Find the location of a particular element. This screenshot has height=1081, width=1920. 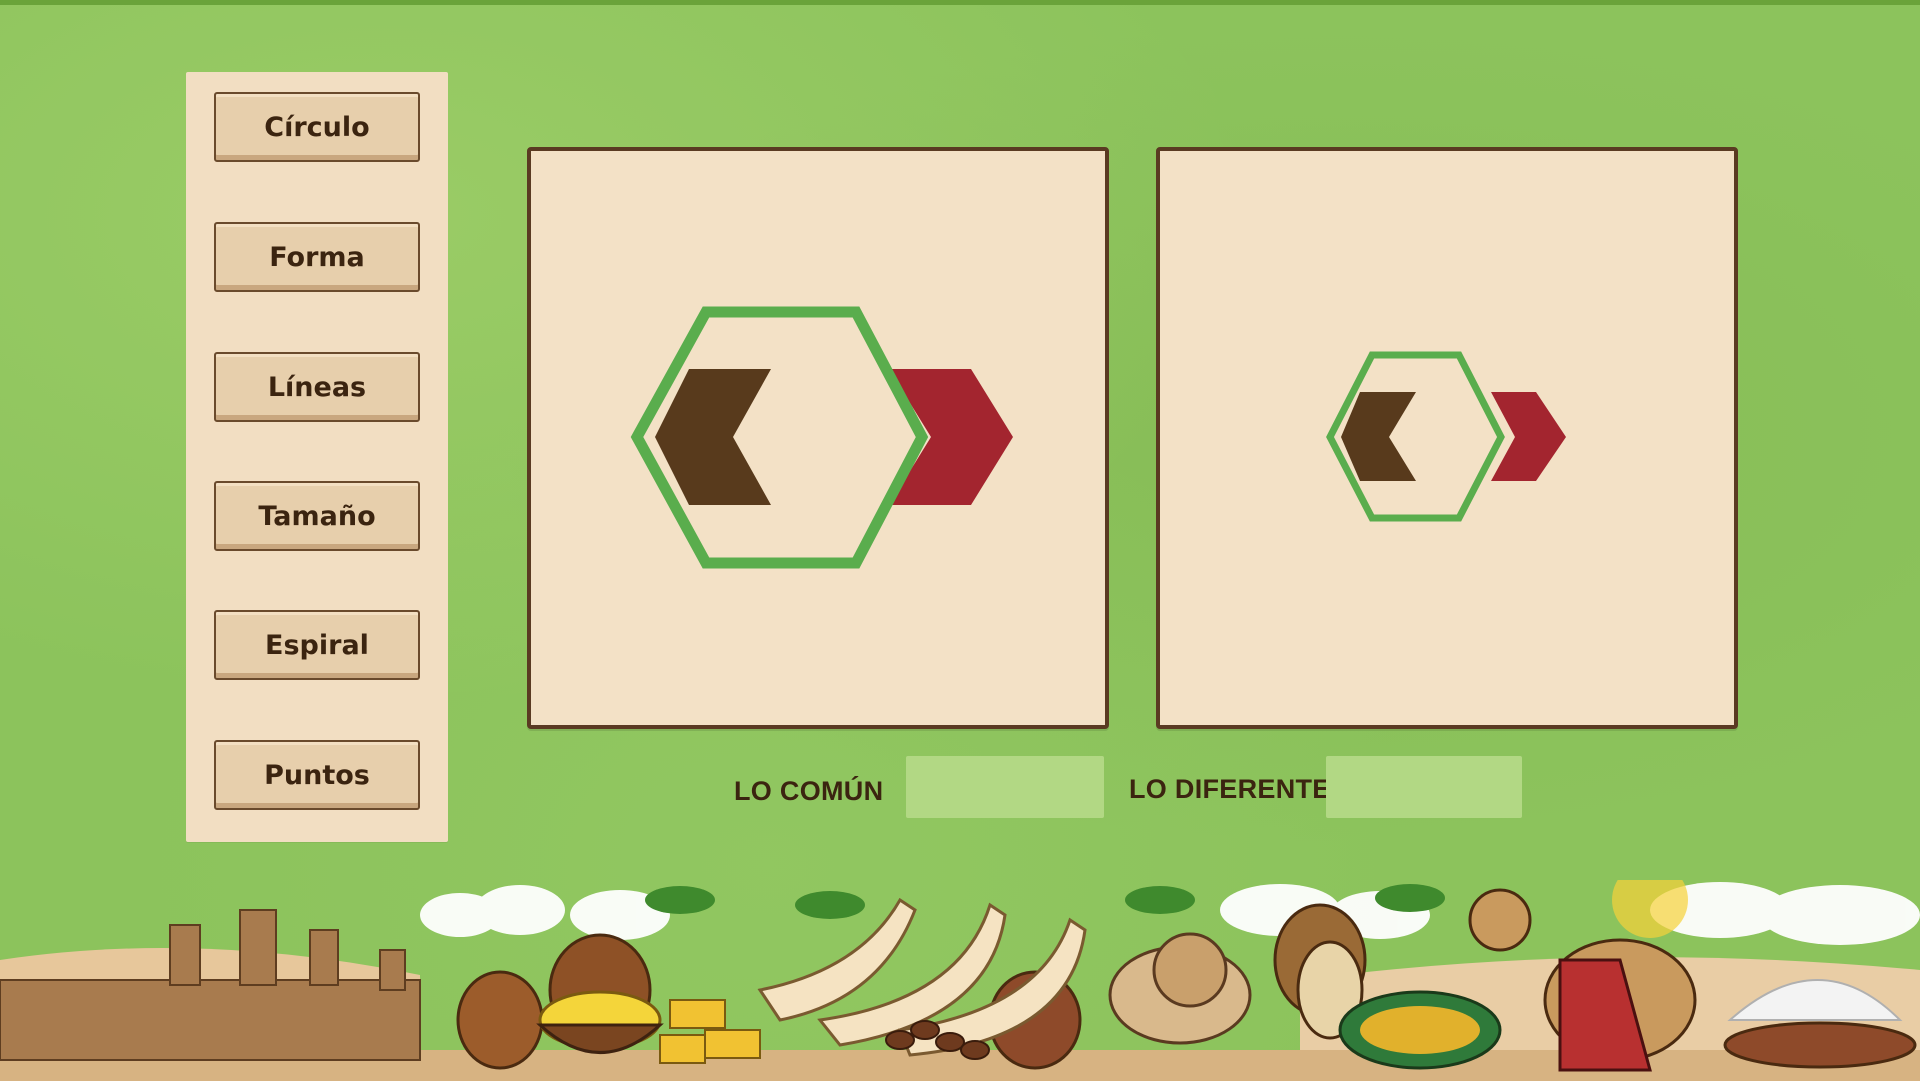

figure-right is located at coordinates (1446, 436).